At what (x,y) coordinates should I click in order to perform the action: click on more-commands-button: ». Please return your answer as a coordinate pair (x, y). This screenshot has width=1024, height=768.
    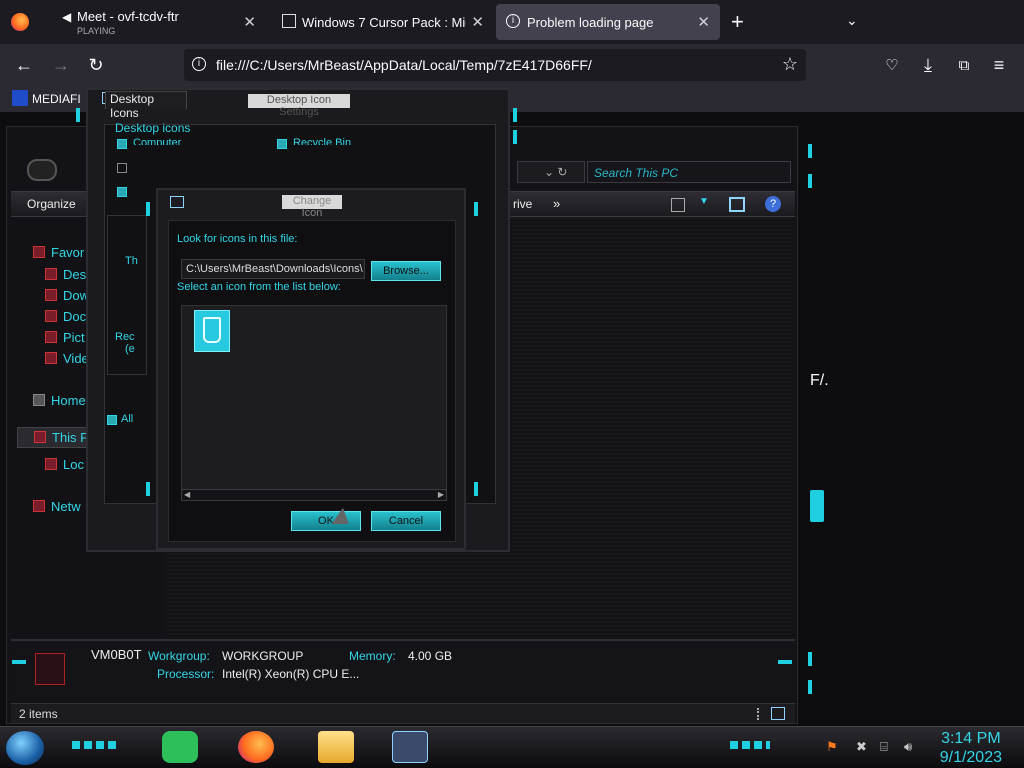
    Looking at the image, I should click on (556, 203).